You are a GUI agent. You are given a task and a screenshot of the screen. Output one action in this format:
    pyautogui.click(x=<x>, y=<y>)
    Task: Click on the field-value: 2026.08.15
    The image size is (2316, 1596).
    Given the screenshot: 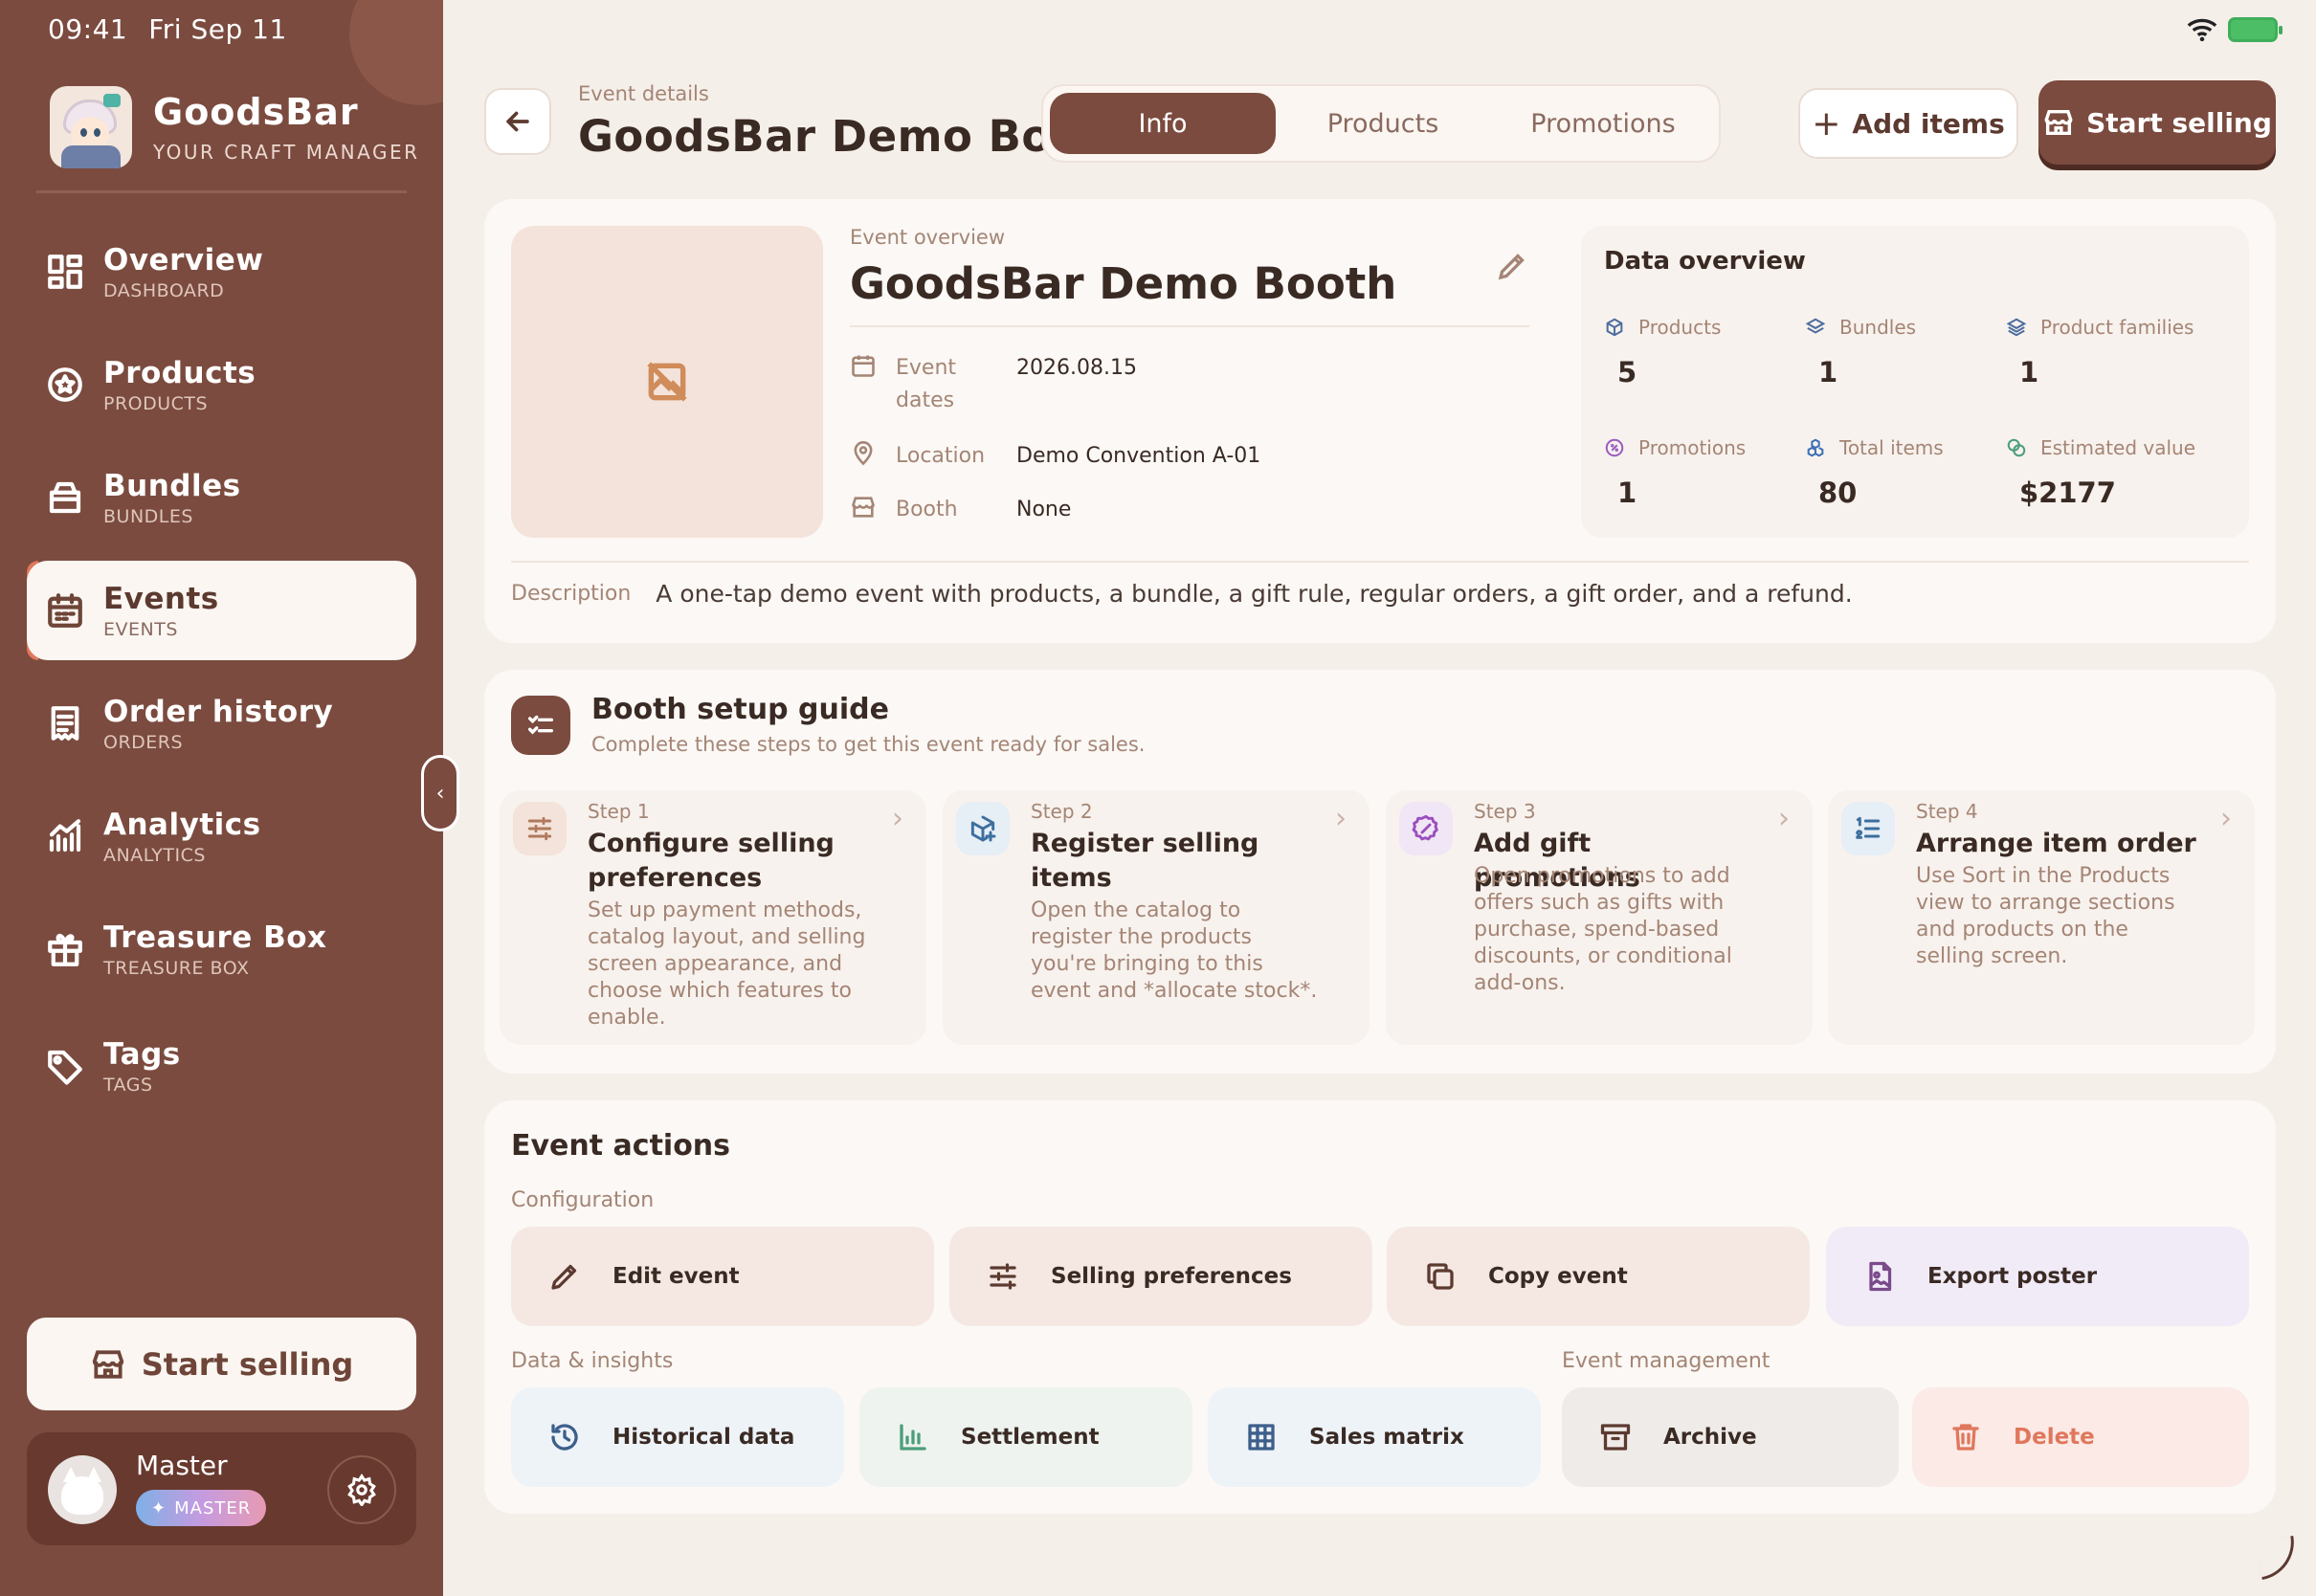 What is the action you would take?
    pyautogui.click(x=1076, y=368)
    